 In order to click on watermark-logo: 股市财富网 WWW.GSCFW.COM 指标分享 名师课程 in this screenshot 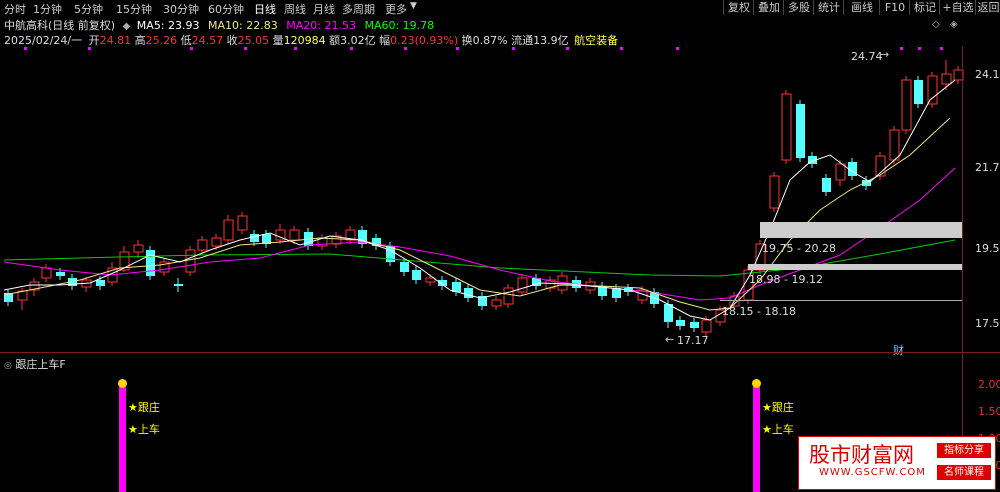, I will do `click(897, 463)`.